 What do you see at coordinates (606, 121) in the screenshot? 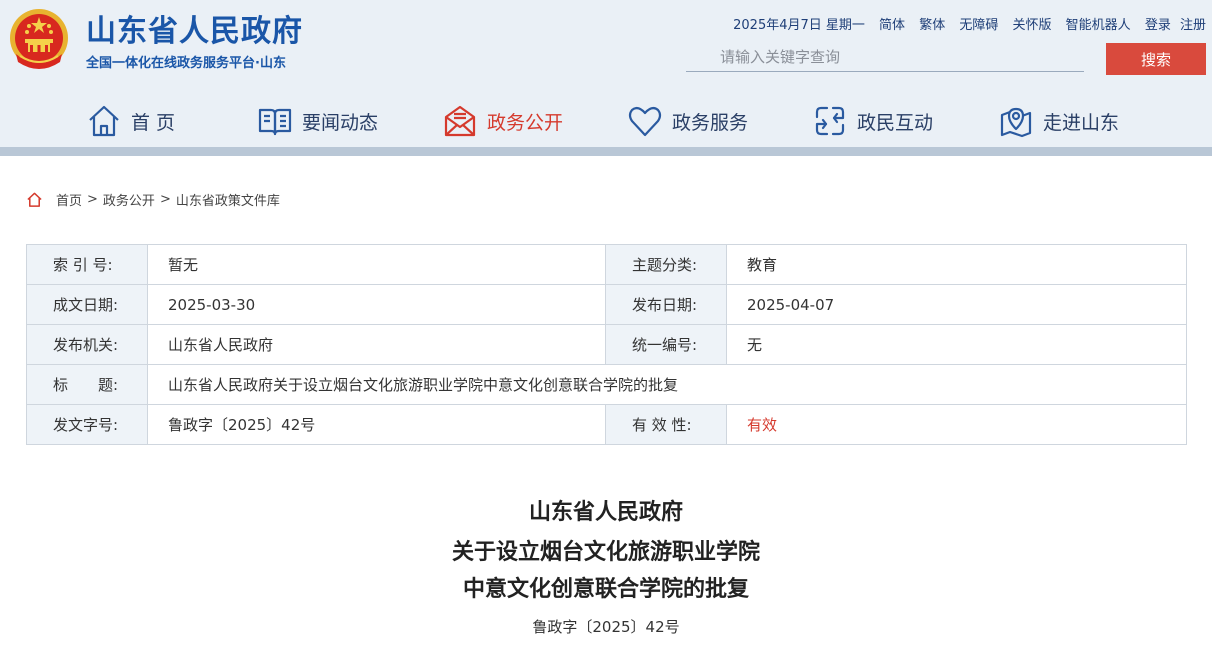
I see `main-nav: 首 页 要闻动态 政务公开 政务服务 政民互动 走进山东` at bounding box center [606, 121].